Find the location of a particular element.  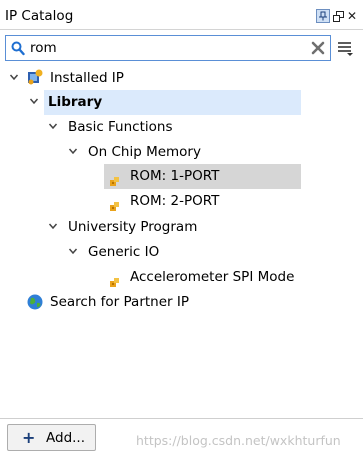

tree-item-rom-2-port: ROM: 2-PORT is located at coordinates (202, 201).